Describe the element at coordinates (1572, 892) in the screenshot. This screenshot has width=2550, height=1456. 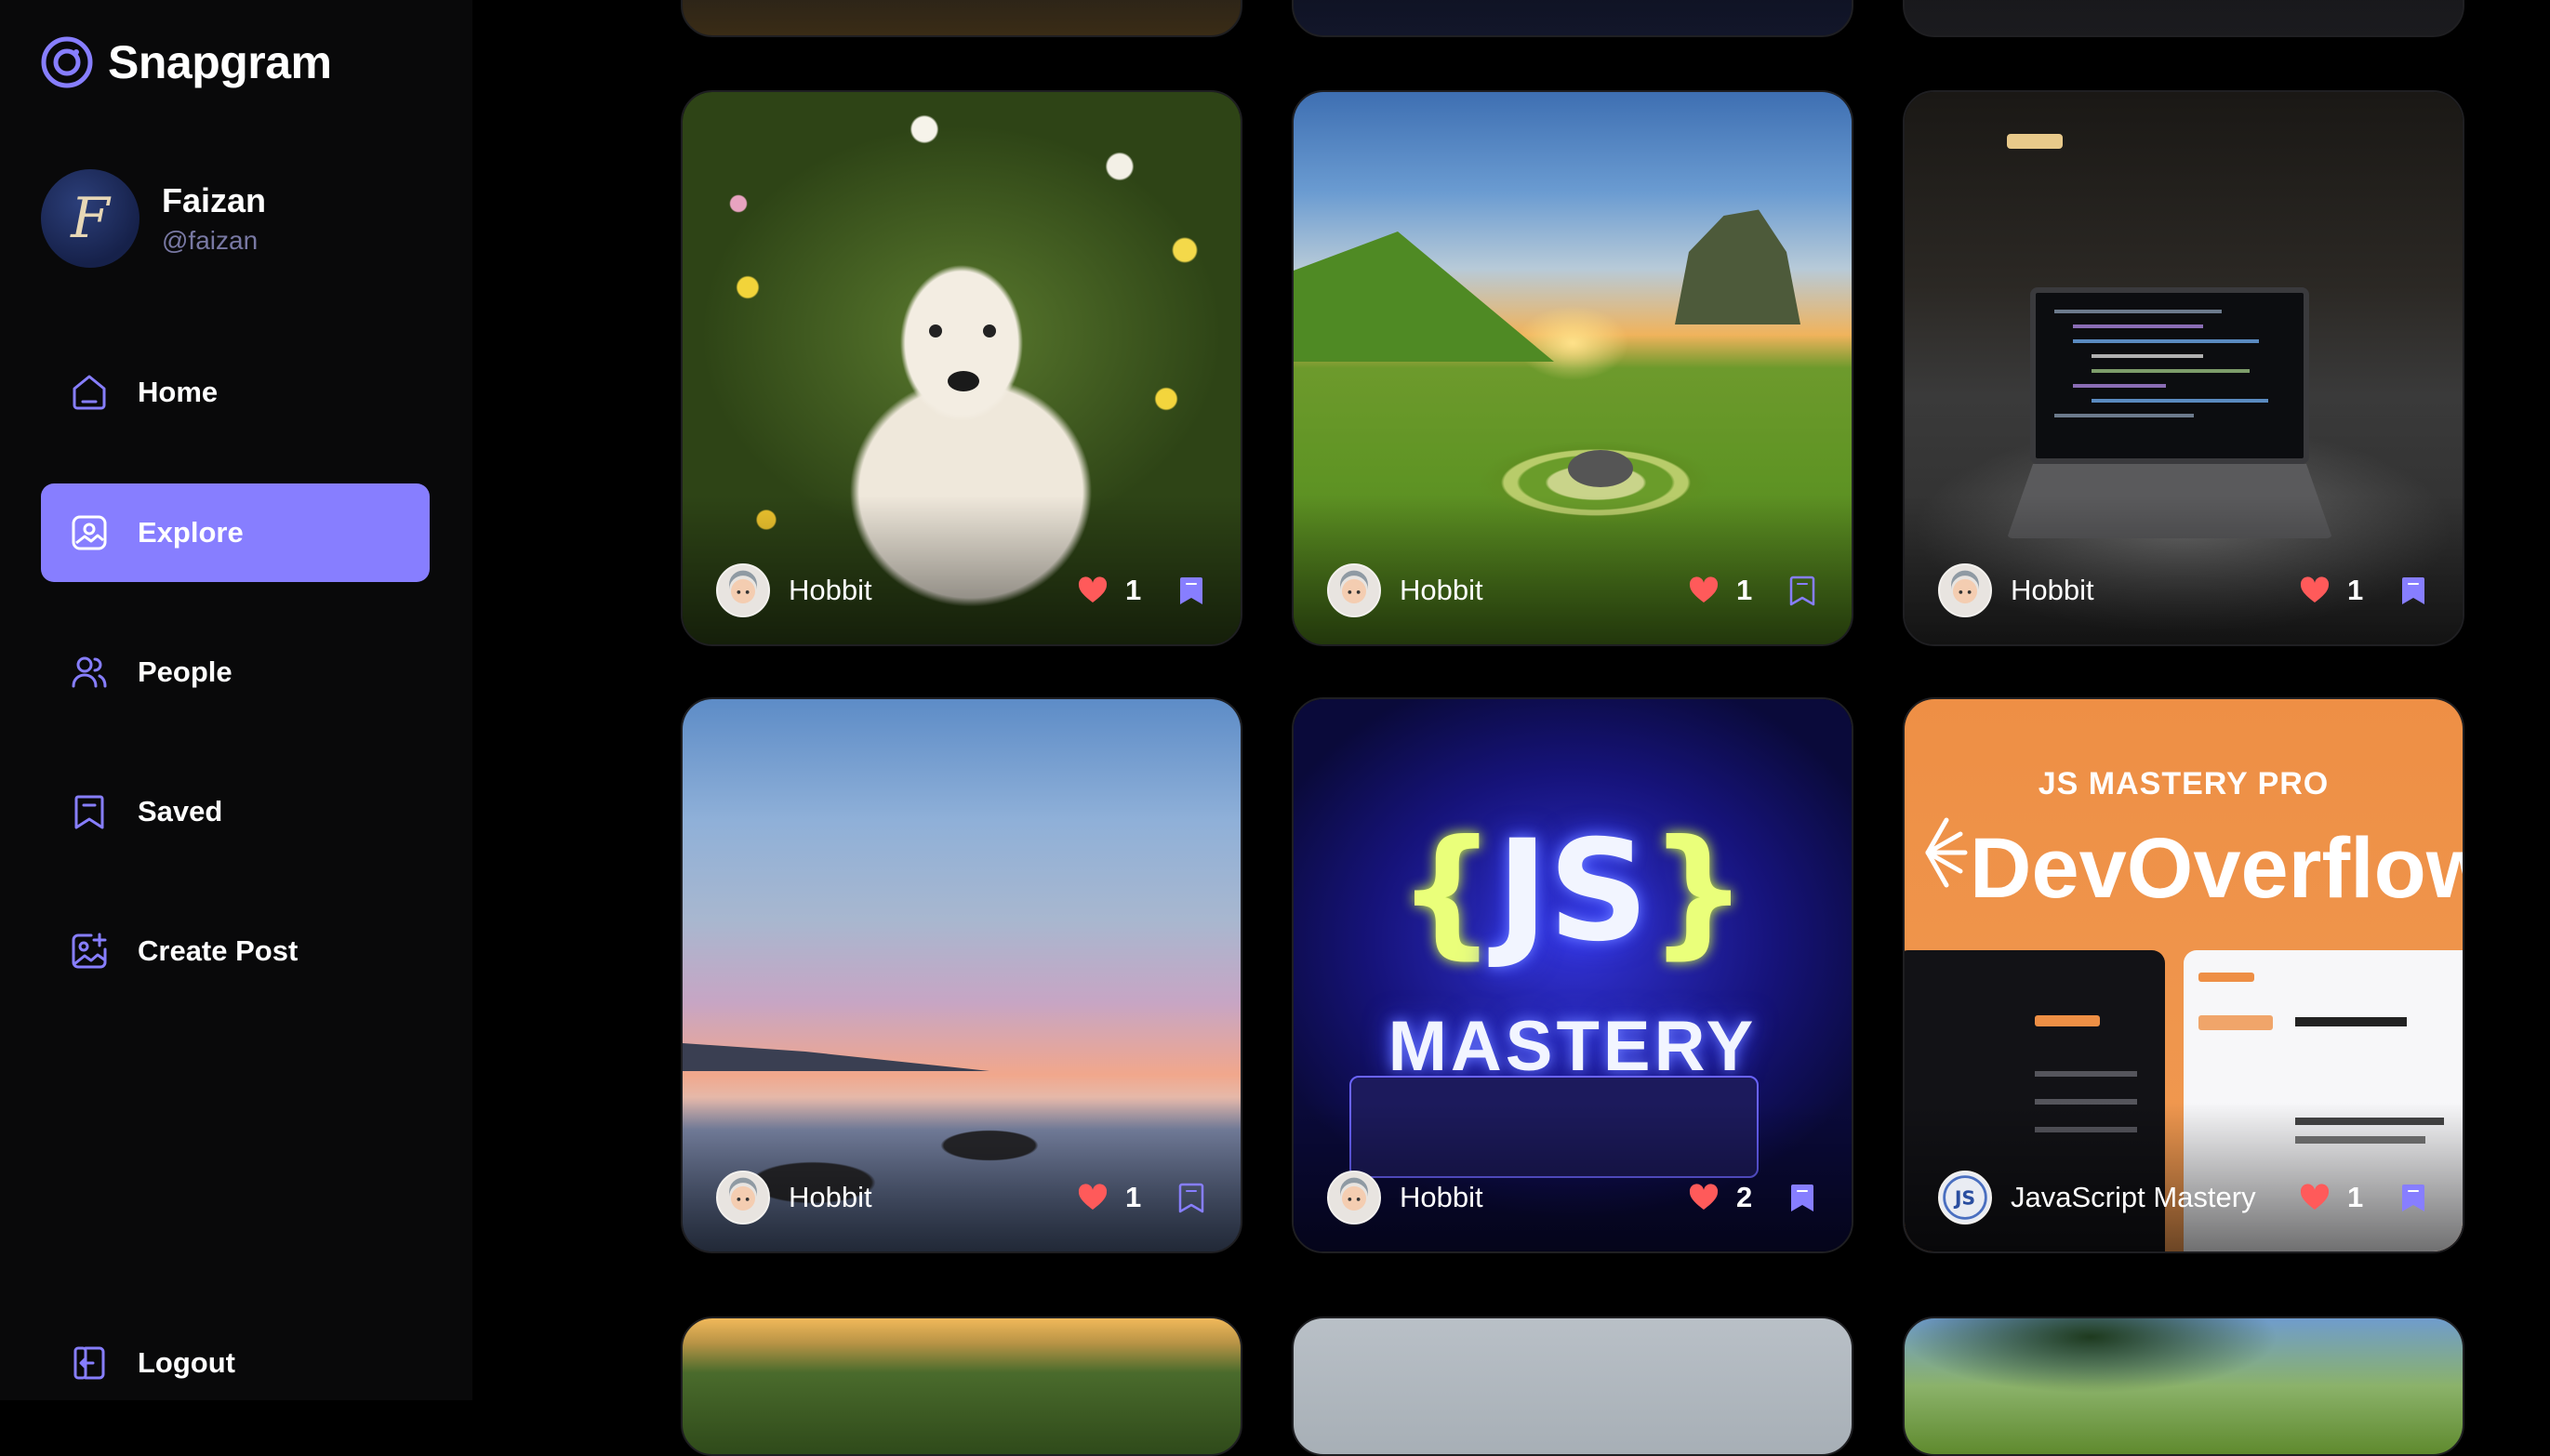
I see `neon-brand: JS` at that location.